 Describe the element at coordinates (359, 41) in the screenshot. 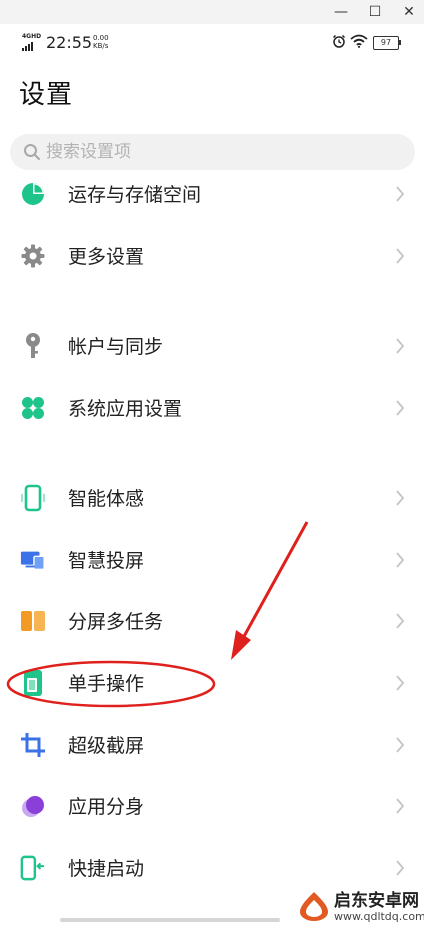

I see `wifi-icon` at that location.